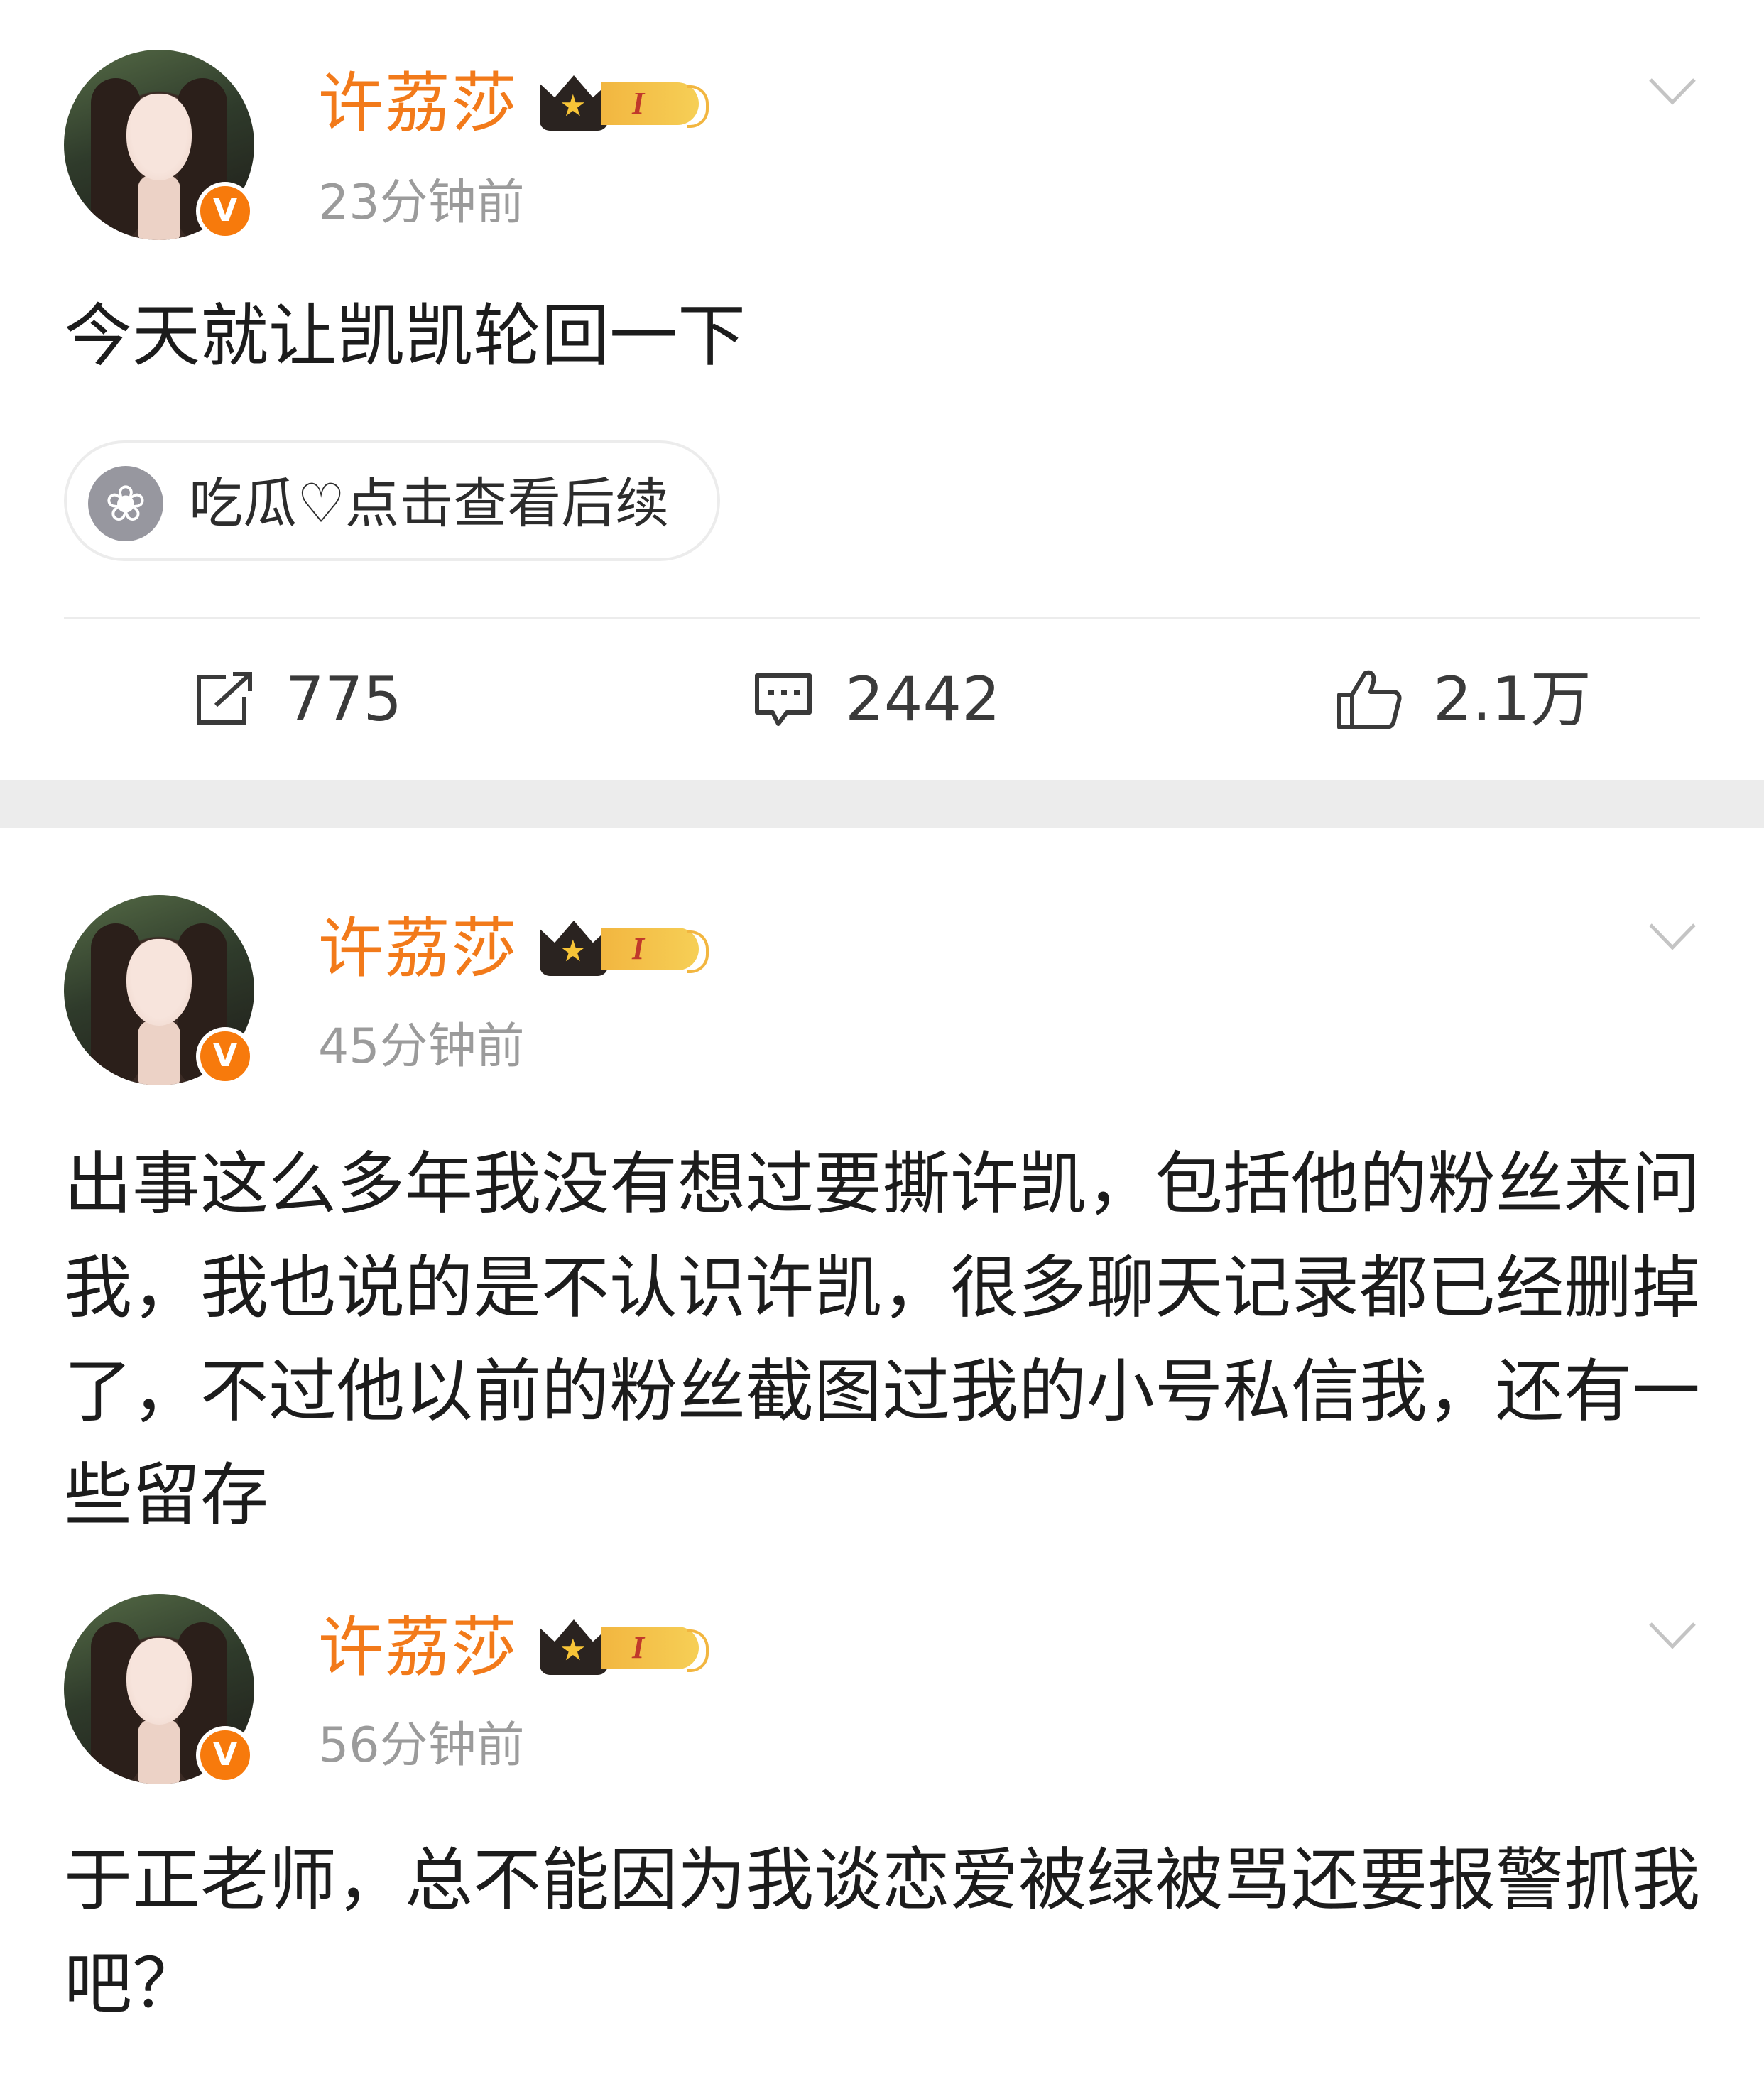 This screenshot has width=1764, height=2089. I want to click on post-time: 45分钟前, so click(421, 1047).